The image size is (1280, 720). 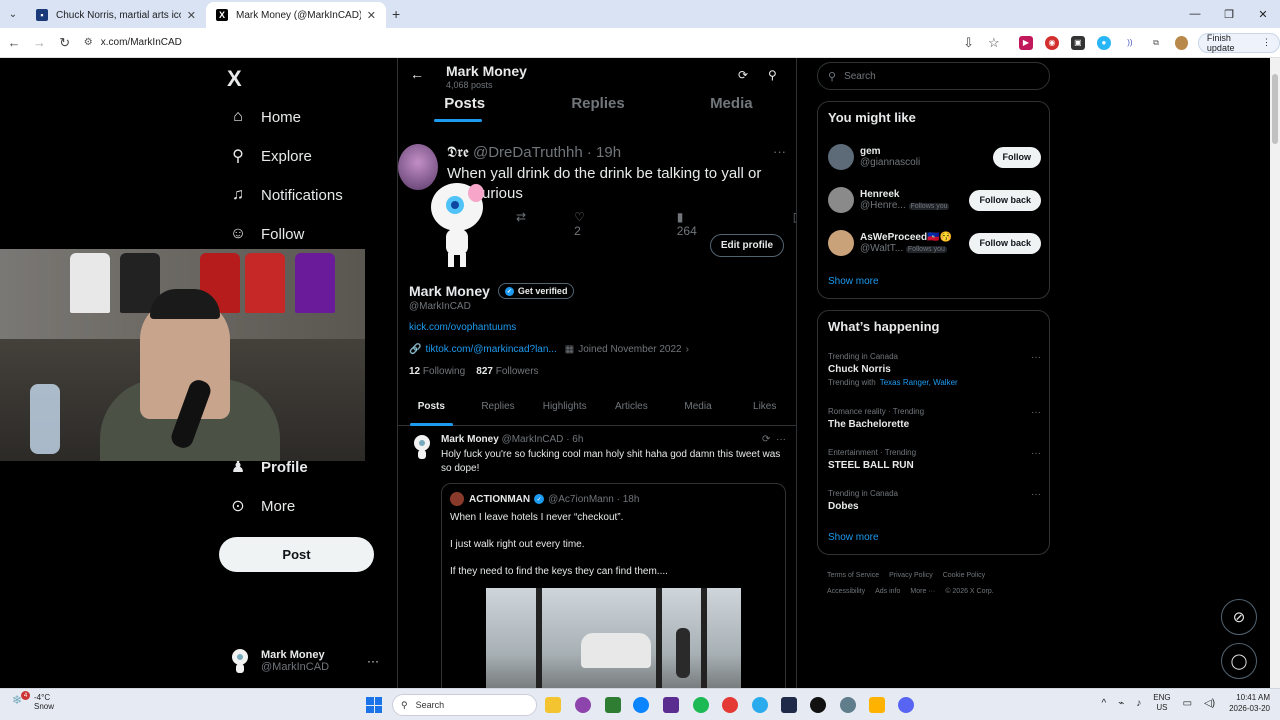 What do you see at coordinates (417, 74) in the screenshot?
I see `back-arrow-icon: ←` at bounding box center [417, 74].